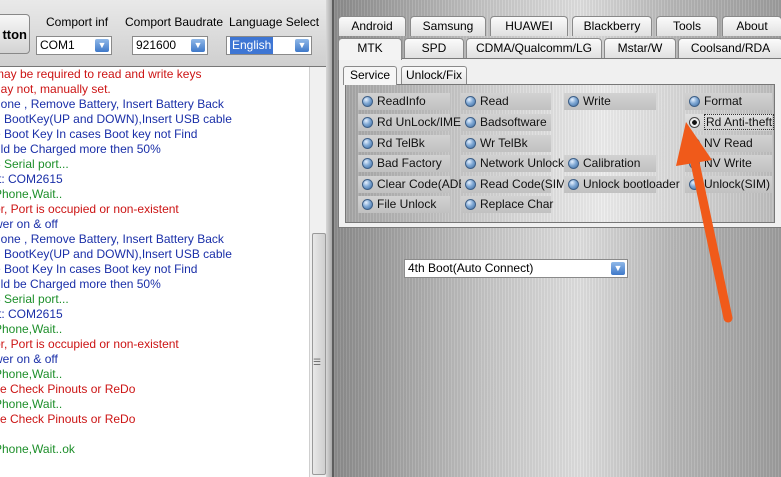 The width and height of the screenshot is (781, 477). I want to click on log-scrollbar: ☰, so click(318, 272).